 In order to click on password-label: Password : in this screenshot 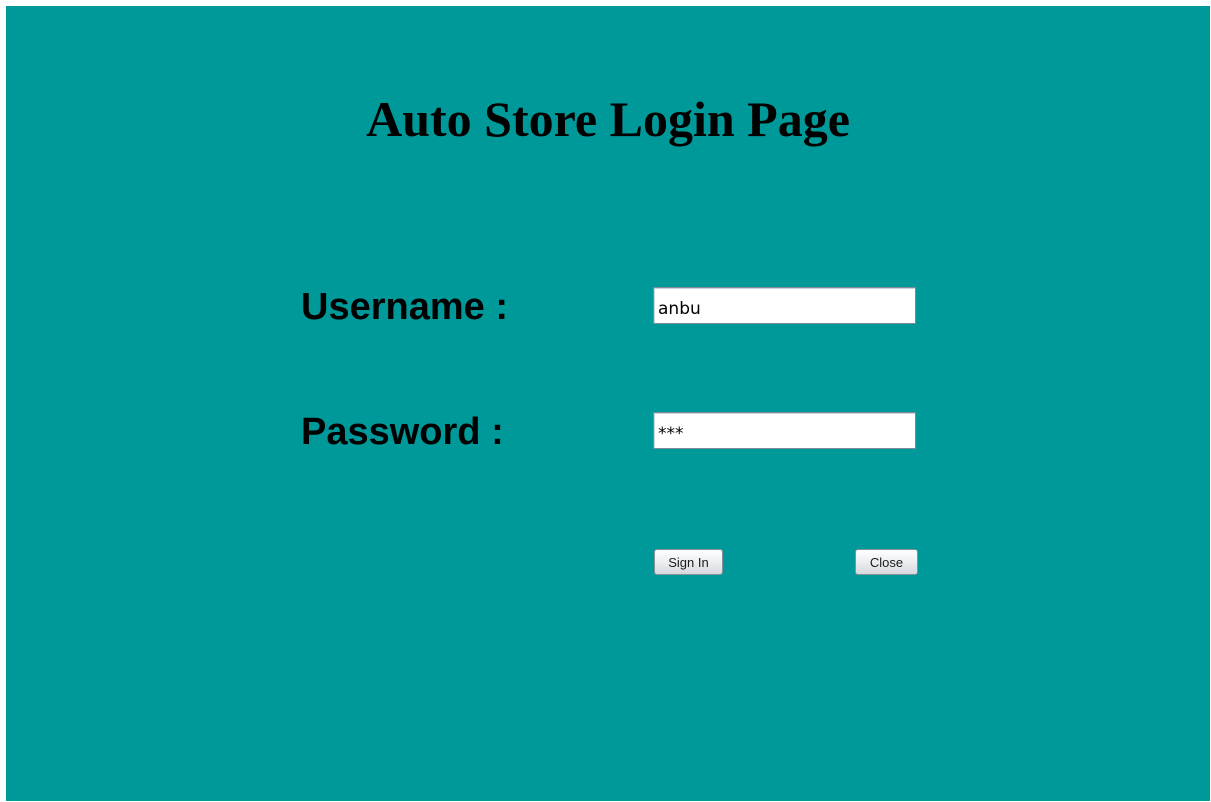, I will do `click(402, 432)`.